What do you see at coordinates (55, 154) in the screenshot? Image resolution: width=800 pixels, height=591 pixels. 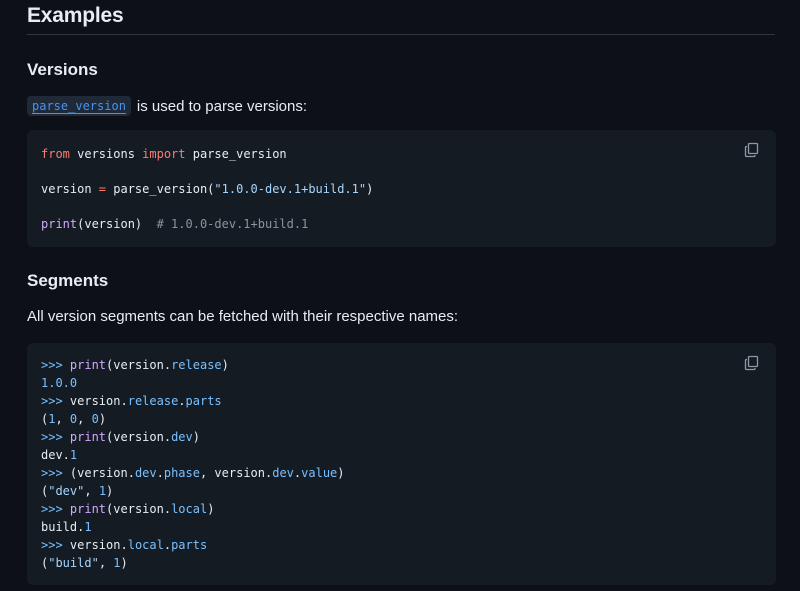 I see `keyword: from` at bounding box center [55, 154].